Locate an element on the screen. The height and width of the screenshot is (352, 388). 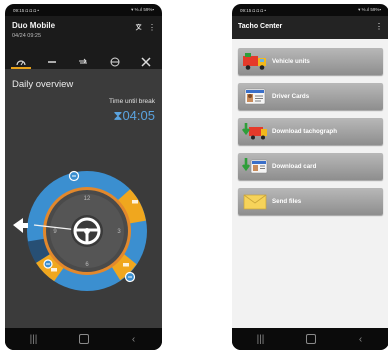
segment-bed-icon is located at coordinates (126, 265).